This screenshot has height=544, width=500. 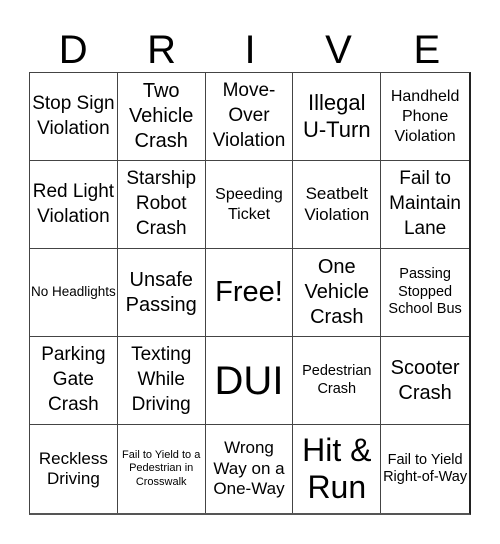 I want to click on bingo-cell: Speeding Ticket, so click(x=249, y=205).